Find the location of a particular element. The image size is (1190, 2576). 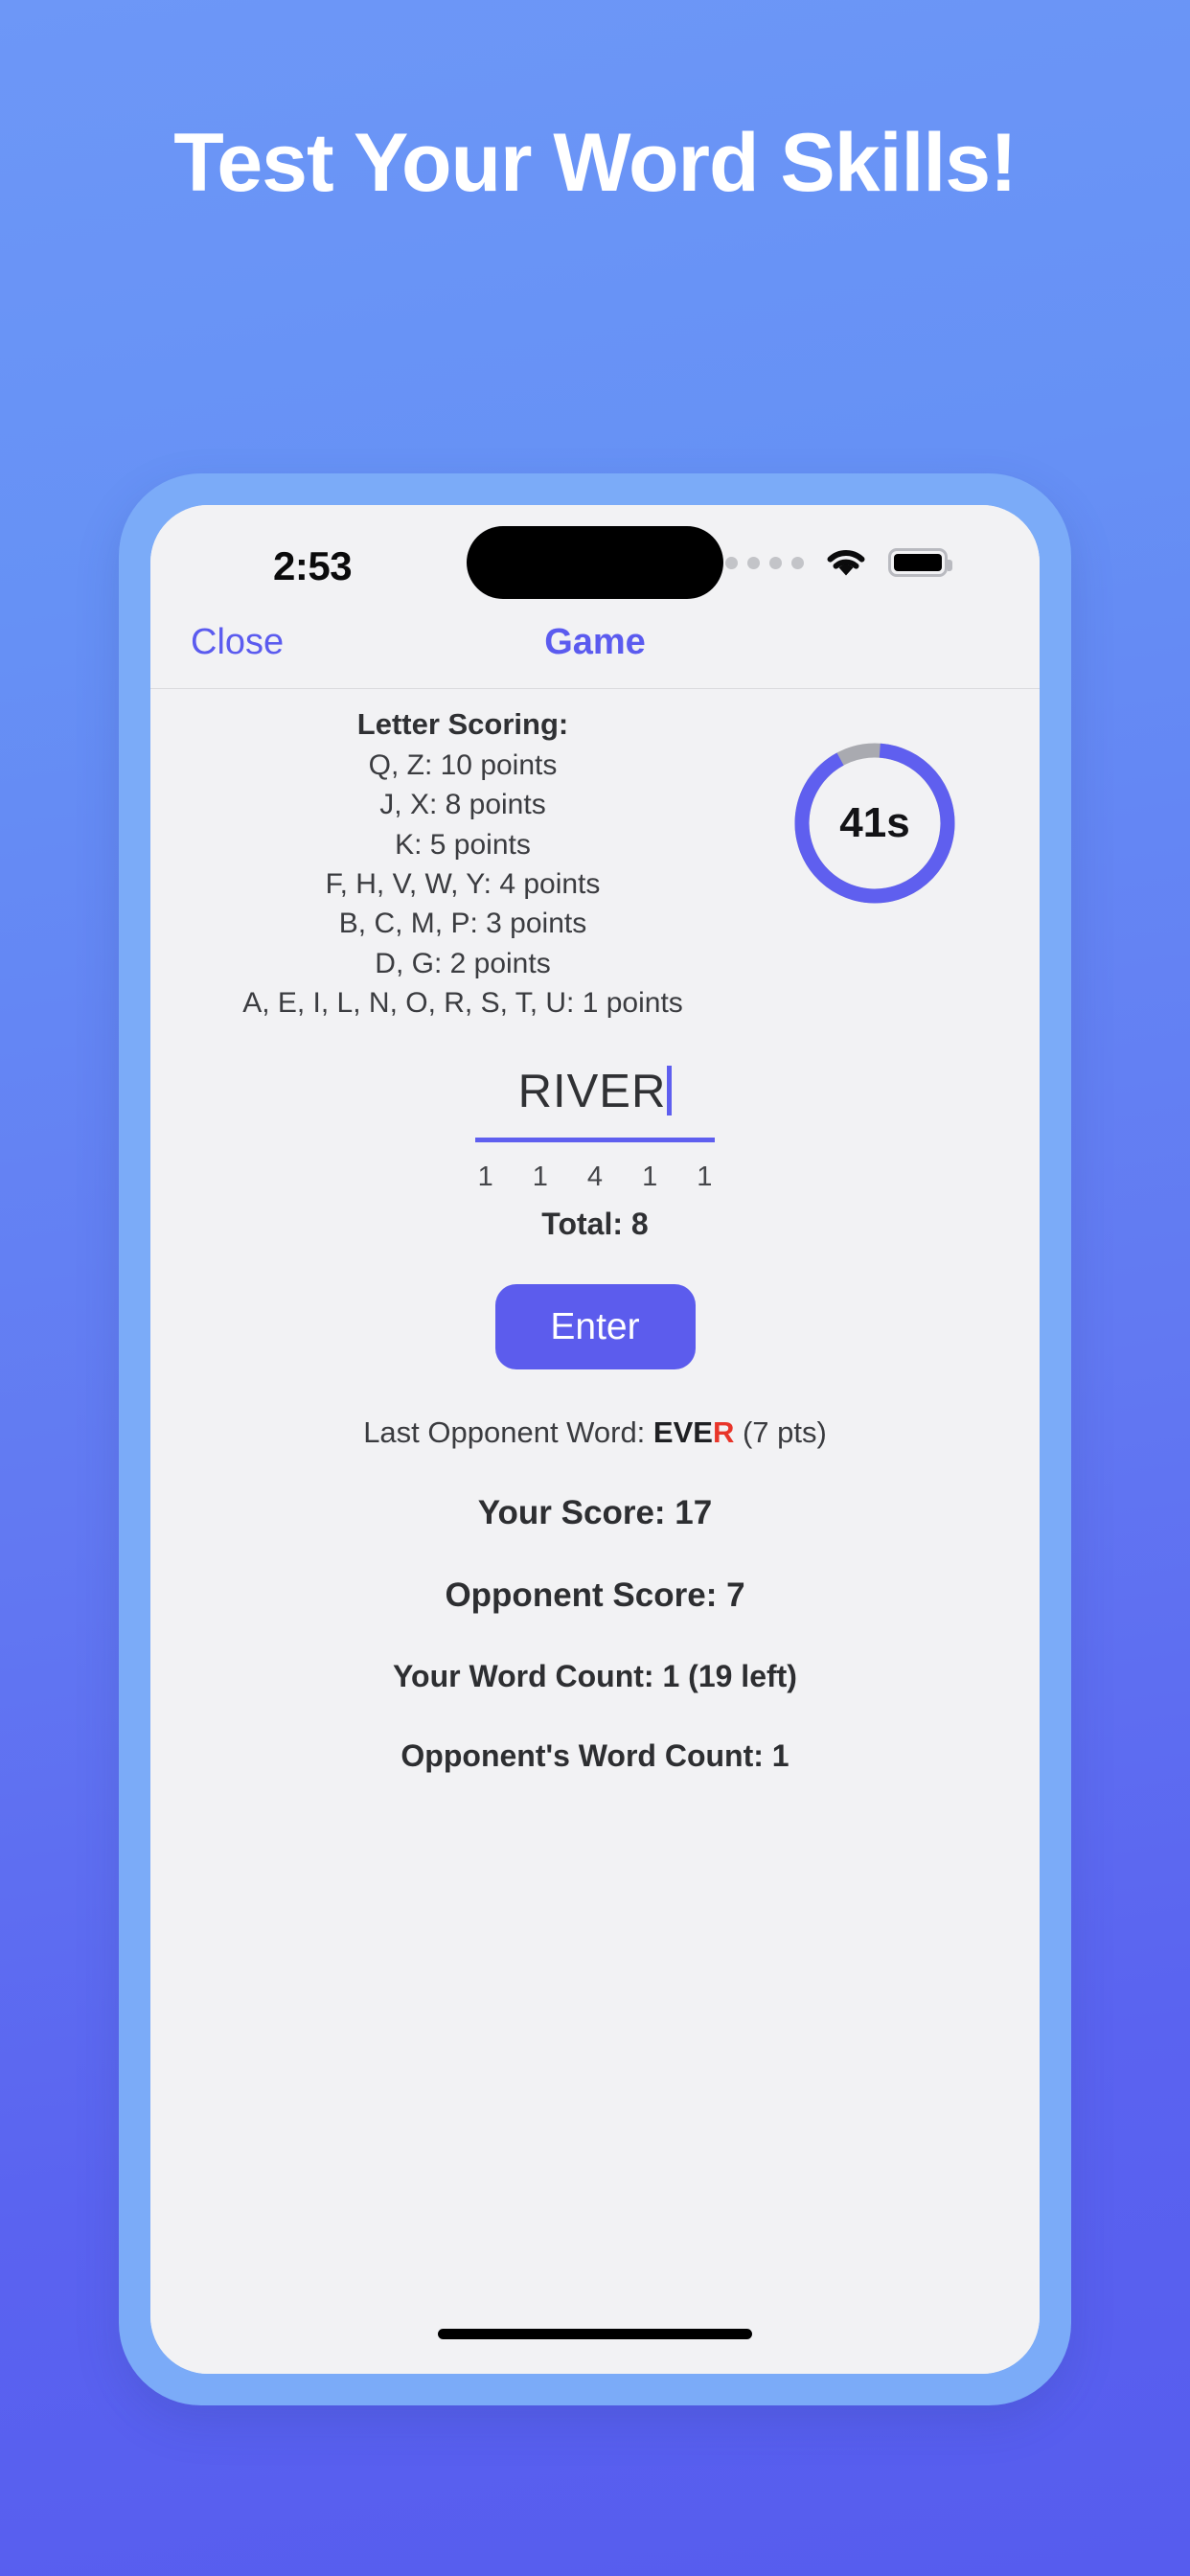

status-bar: 2:53 is located at coordinates (595, 557).